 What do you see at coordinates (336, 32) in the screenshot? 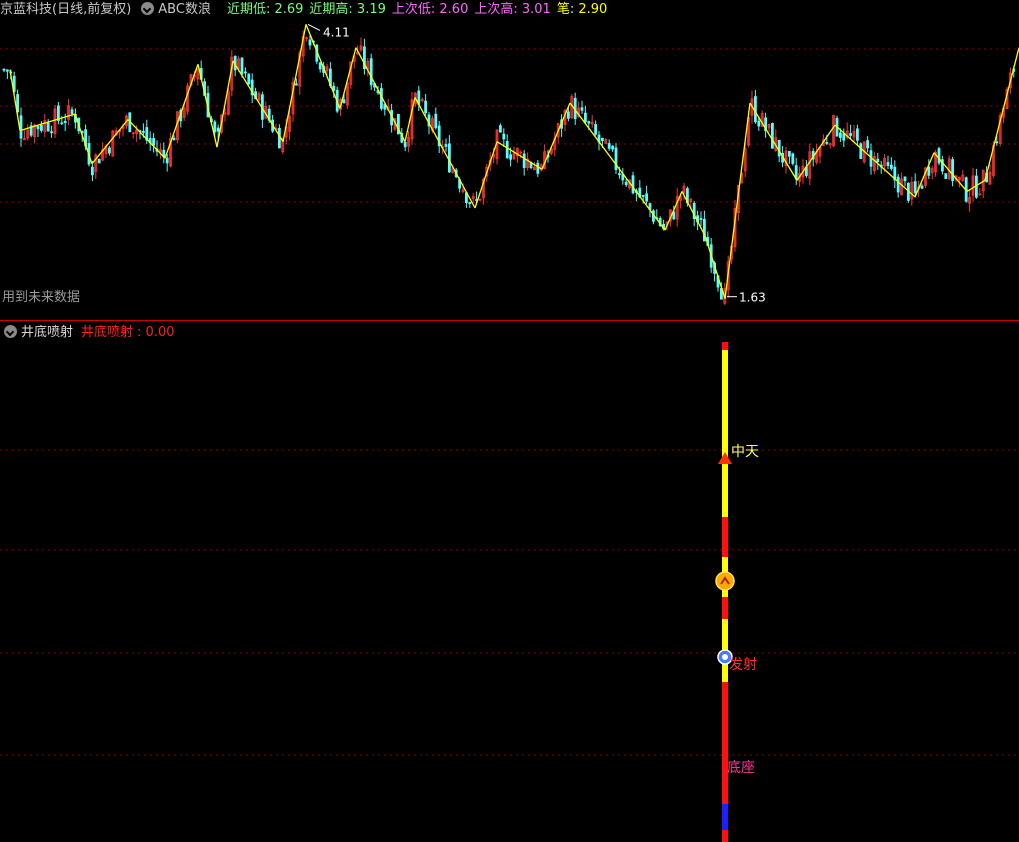
I see `high-price-label: 4.11` at bounding box center [336, 32].